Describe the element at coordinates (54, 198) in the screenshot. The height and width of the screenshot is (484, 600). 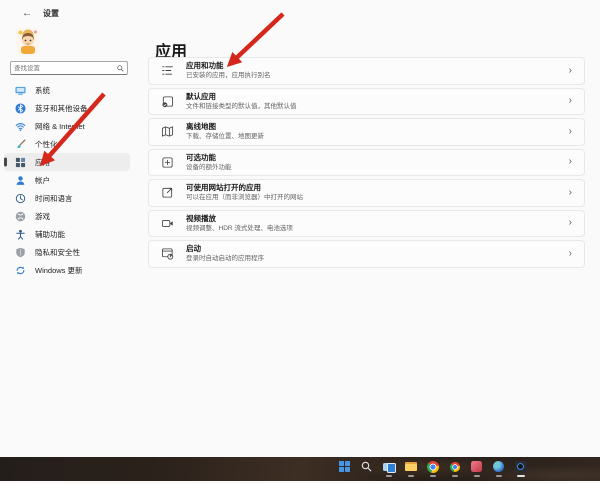
I see `sidebar-item-label: 时间和语言` at that location.